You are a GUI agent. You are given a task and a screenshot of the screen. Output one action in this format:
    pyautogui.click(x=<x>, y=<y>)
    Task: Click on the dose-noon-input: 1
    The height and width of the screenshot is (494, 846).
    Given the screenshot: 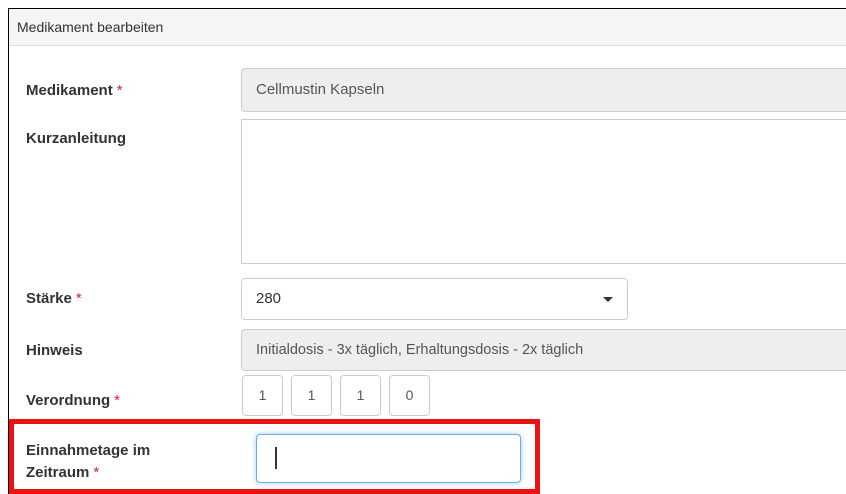 What is the action you would take?
    pyautogui.click(x=311, y=395)
    